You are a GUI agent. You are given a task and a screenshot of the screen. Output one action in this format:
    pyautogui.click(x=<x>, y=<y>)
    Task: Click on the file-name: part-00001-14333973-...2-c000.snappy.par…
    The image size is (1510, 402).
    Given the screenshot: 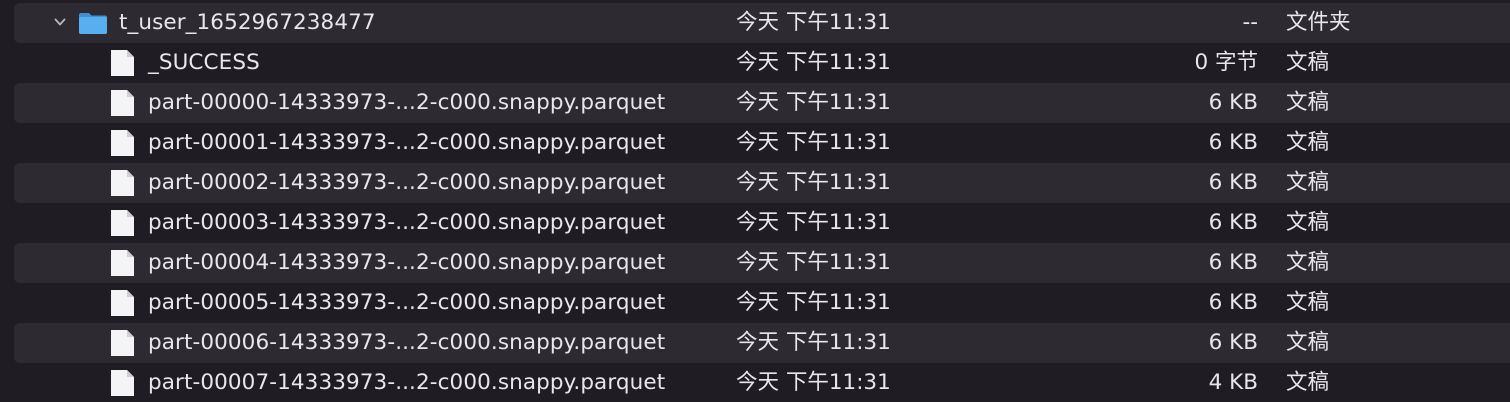 What is the action you would take?
    pyautogui.click(x=407, y=142)
    